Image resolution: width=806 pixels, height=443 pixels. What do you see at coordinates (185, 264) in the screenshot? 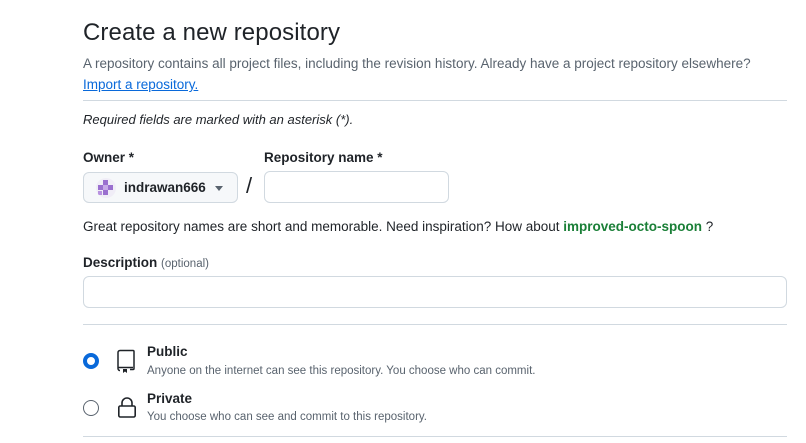
I see `optional-tag: (optional)` at bounding box center [185, 264].